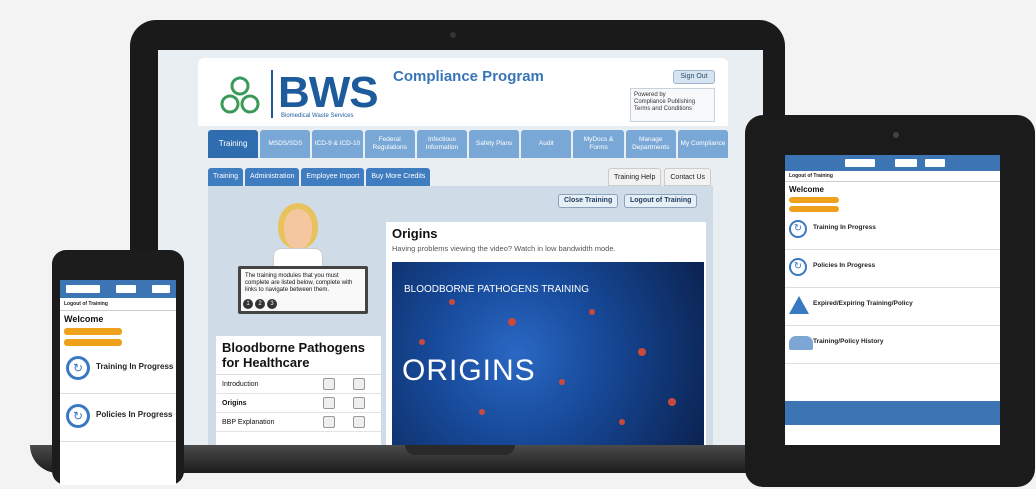 The height and width of the screenshot is (489, 1036). I want to click on subtab-training: Training, so click(226, 177).